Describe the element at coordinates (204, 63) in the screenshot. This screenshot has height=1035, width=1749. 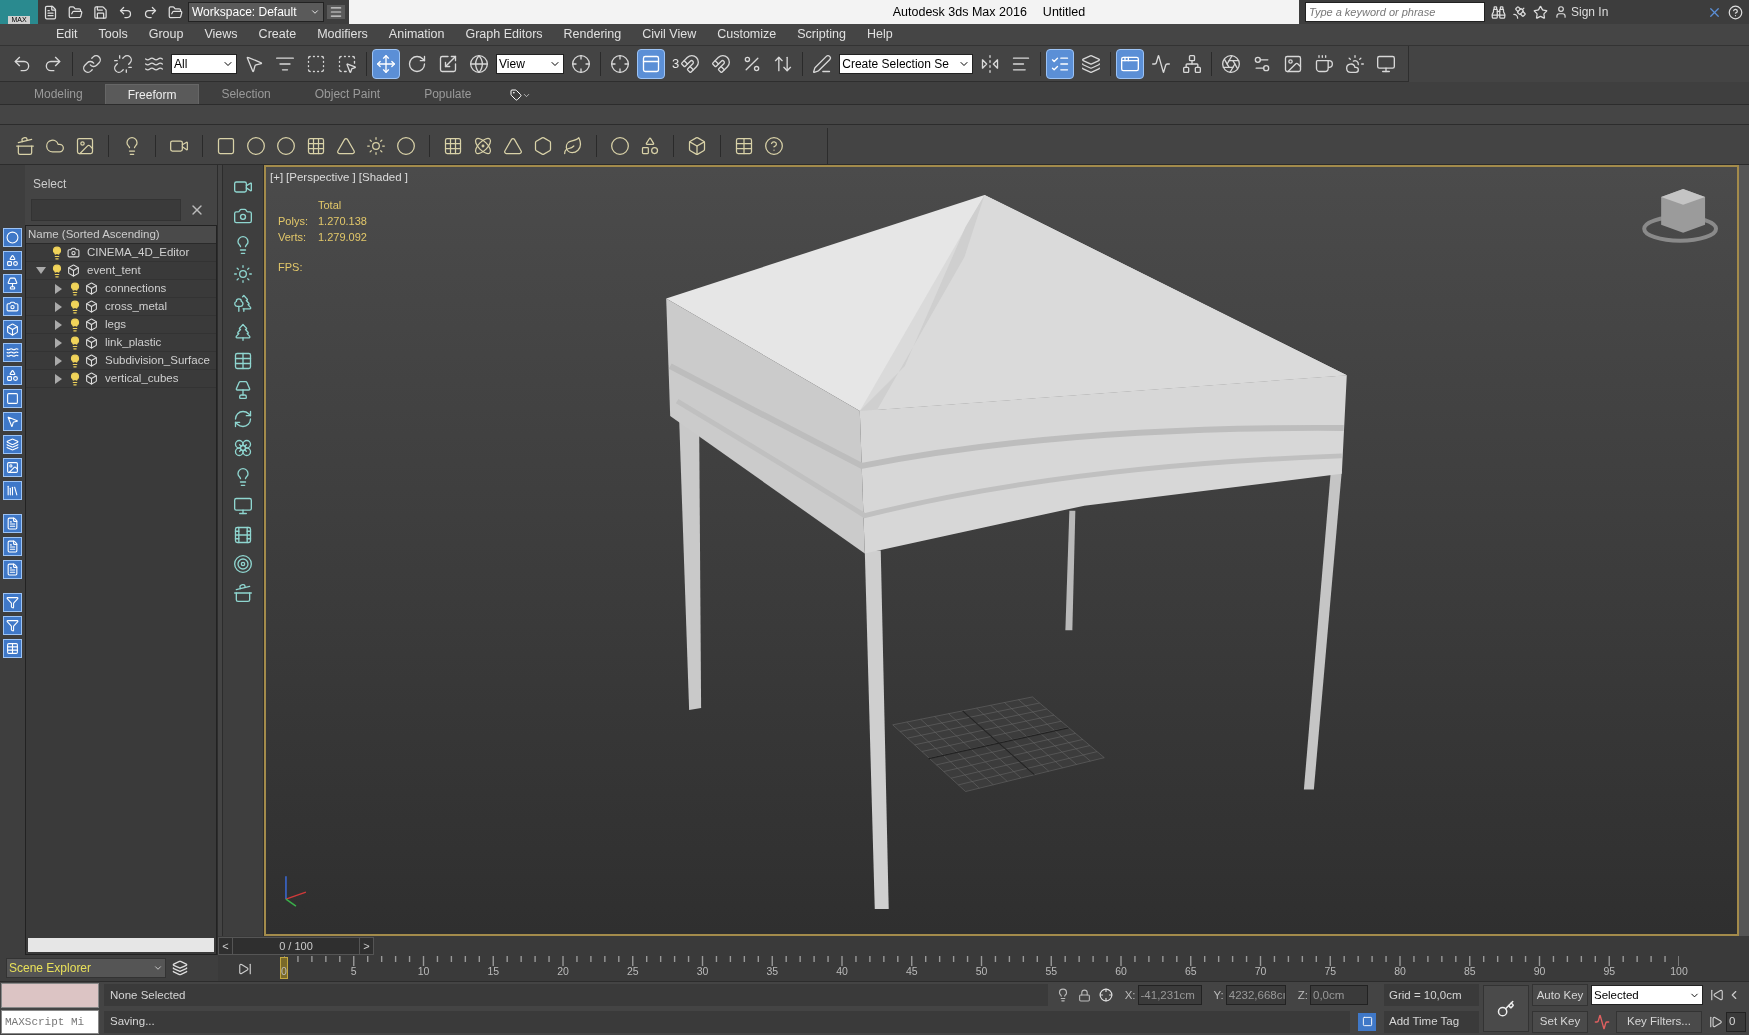
I see `toolbar-dropdown: All` at that location.